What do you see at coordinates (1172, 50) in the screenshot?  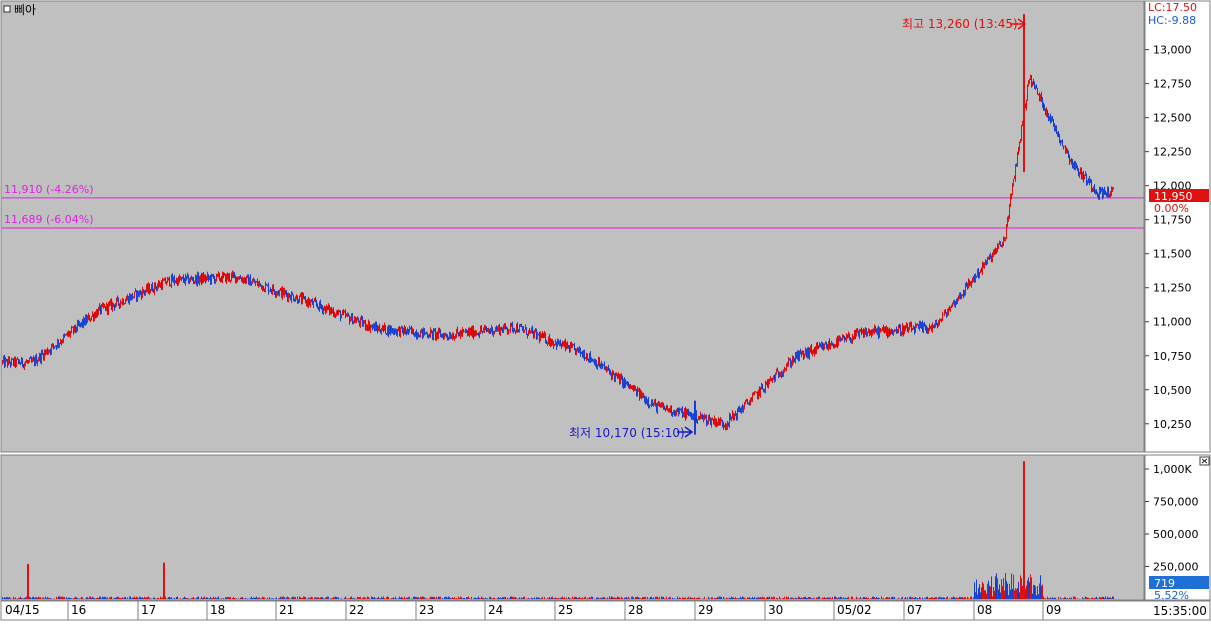 I see `price-tick-label: 13,000` at bounding box center [1172, 50].